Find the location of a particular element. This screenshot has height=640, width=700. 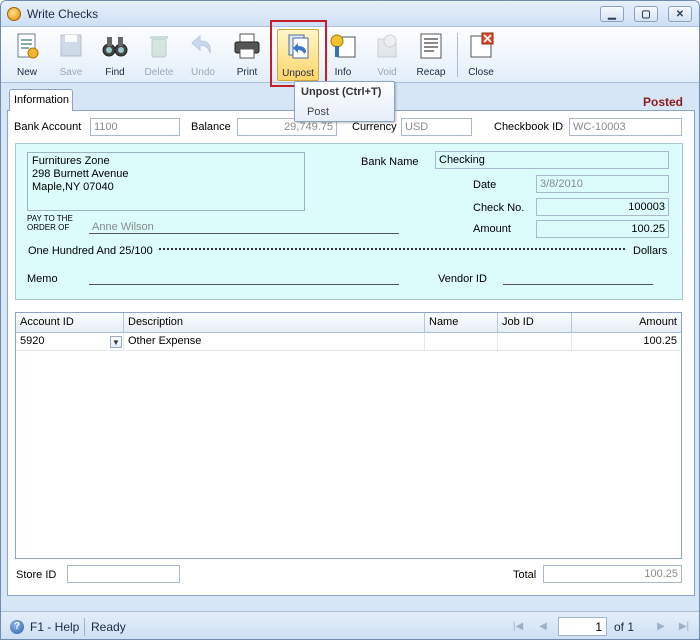

currency-label: Currency is located at coordinates (374, 127).